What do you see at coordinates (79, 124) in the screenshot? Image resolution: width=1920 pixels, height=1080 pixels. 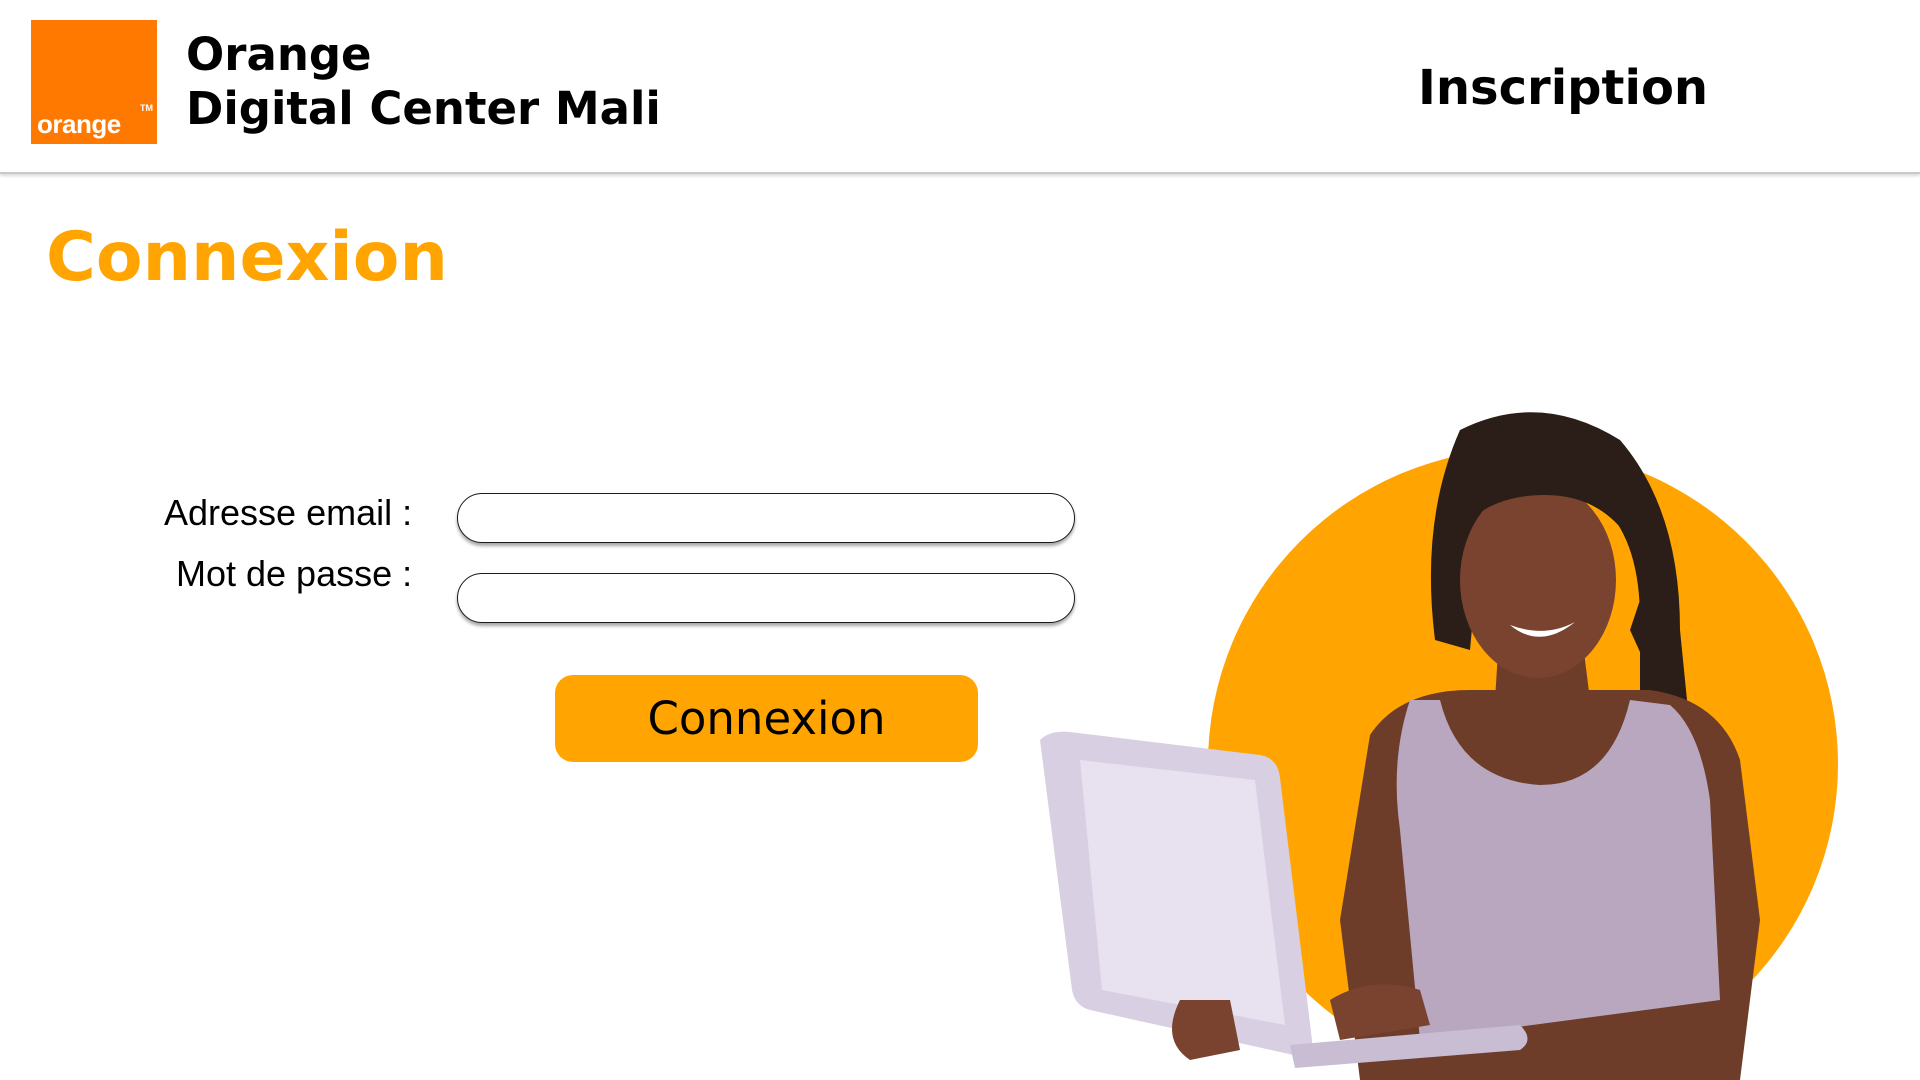 I see `logo-text: orange` at bounding box center [79, 124].